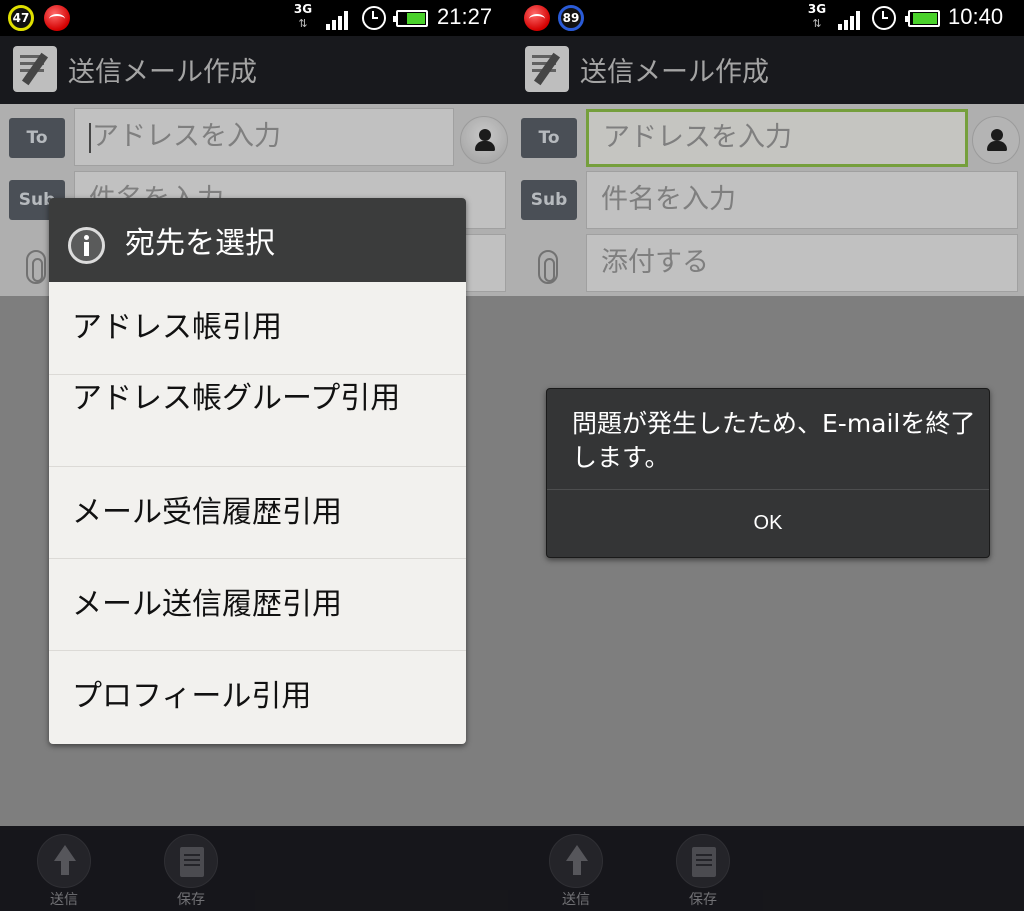  I want to click on ok-button: OK, so click(768, 523).